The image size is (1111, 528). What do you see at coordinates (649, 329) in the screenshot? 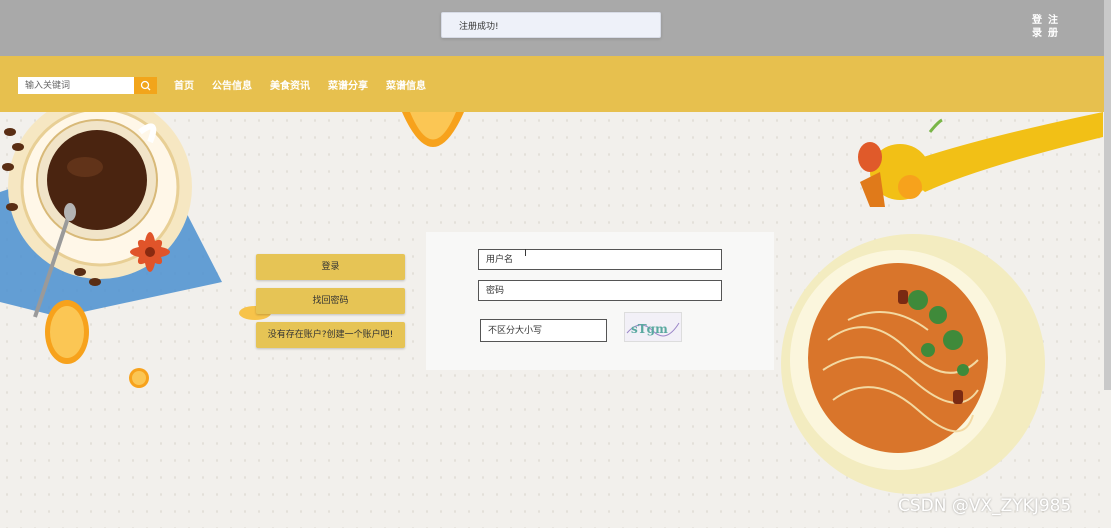
I see `captcha-text: sTgm` at bounding box center [649, 329].